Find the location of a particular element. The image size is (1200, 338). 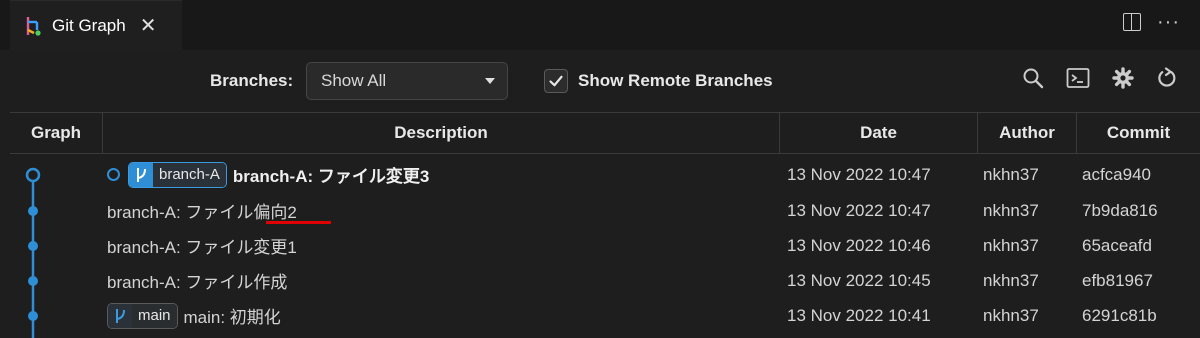

commit-message: branch-A: ファイル作成 is located at coordinates (197, 282).